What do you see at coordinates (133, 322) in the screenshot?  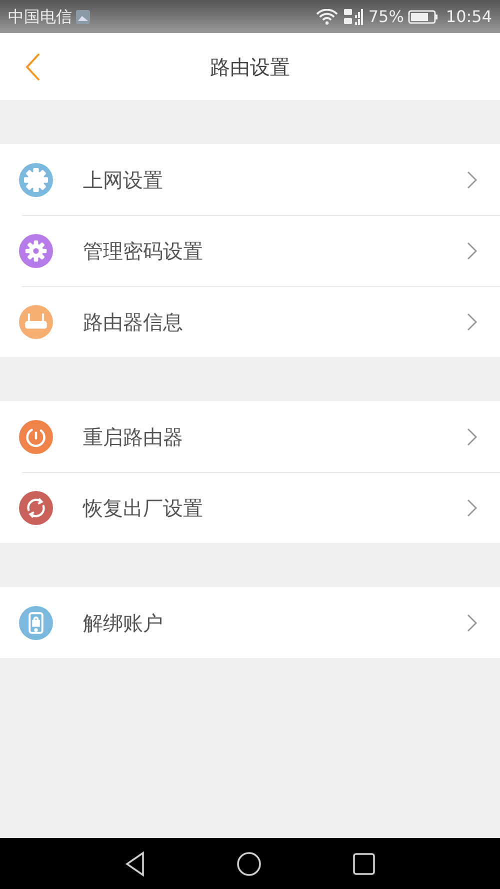 I see `row-label: 路由器信息` at bounding box center [133, 322].